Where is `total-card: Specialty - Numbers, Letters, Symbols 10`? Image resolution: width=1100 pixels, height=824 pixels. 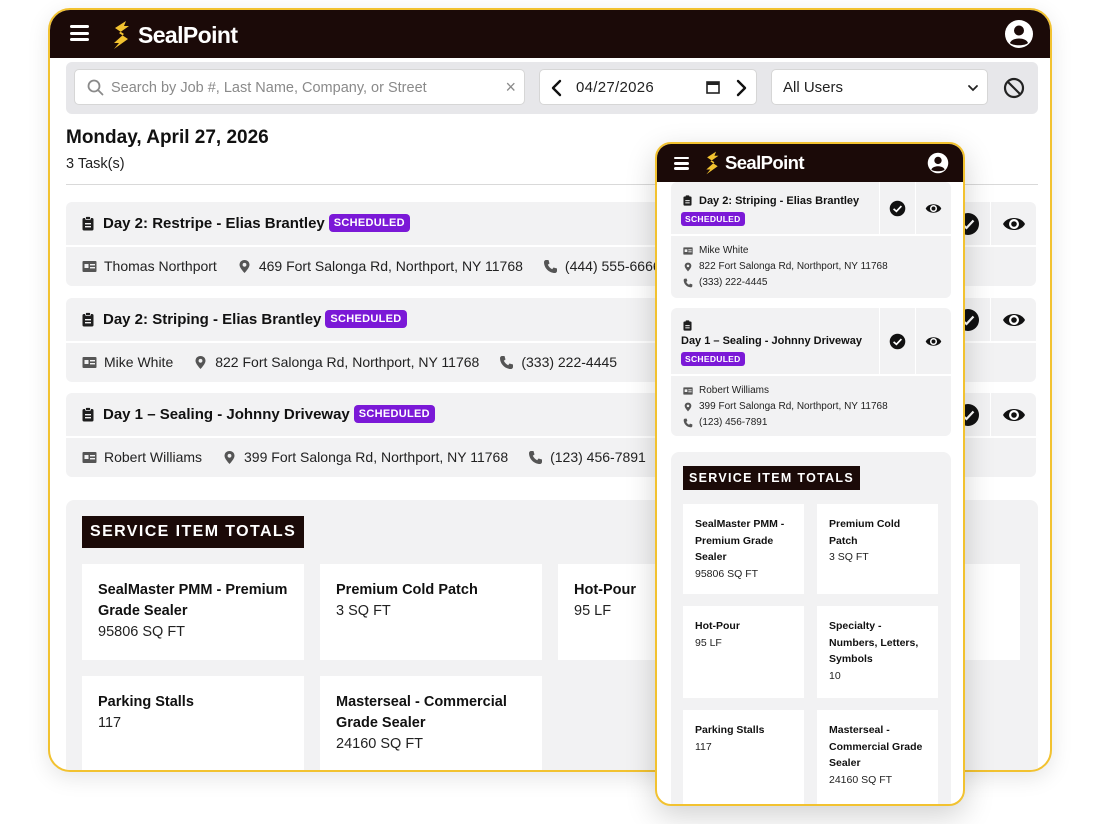 total-card: Specialty - Numbers, Letters, Symbols 10 is located at coordinates (877, 652).